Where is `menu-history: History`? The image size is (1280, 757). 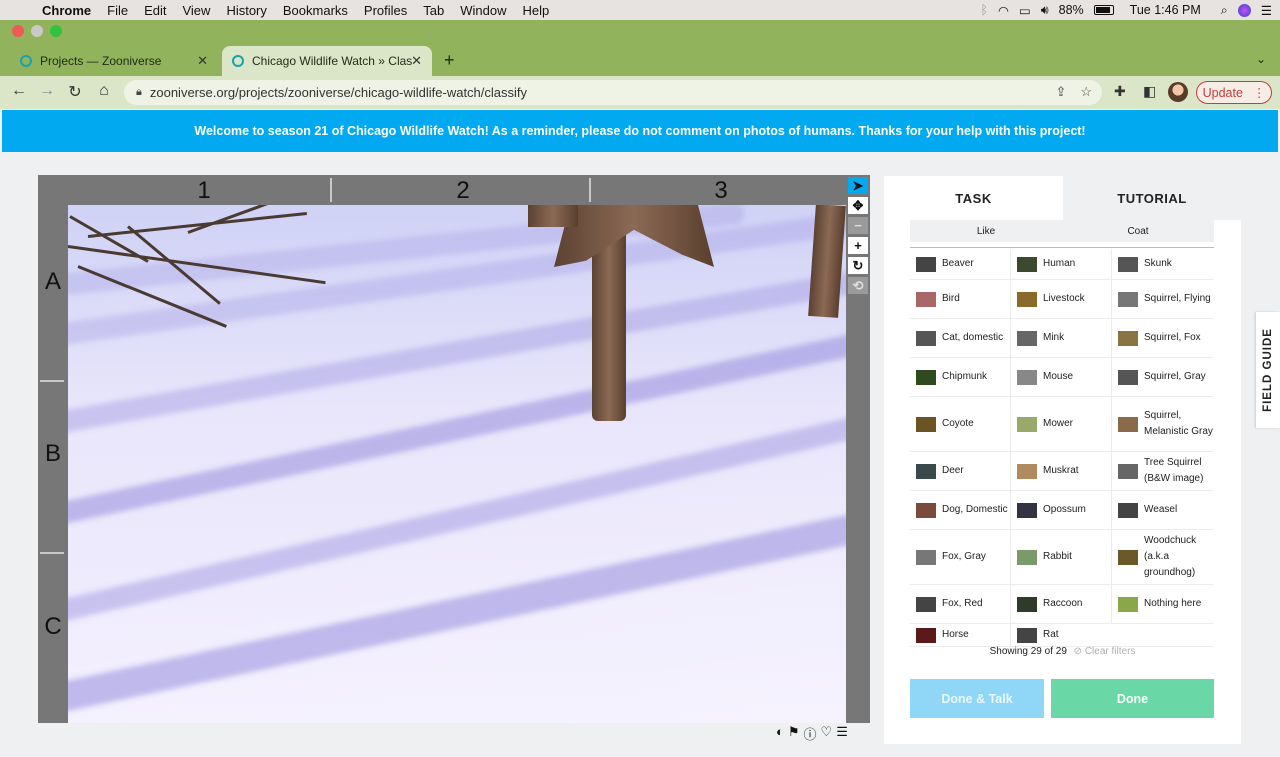
menu-history: History is located at coordinates (246, 10).